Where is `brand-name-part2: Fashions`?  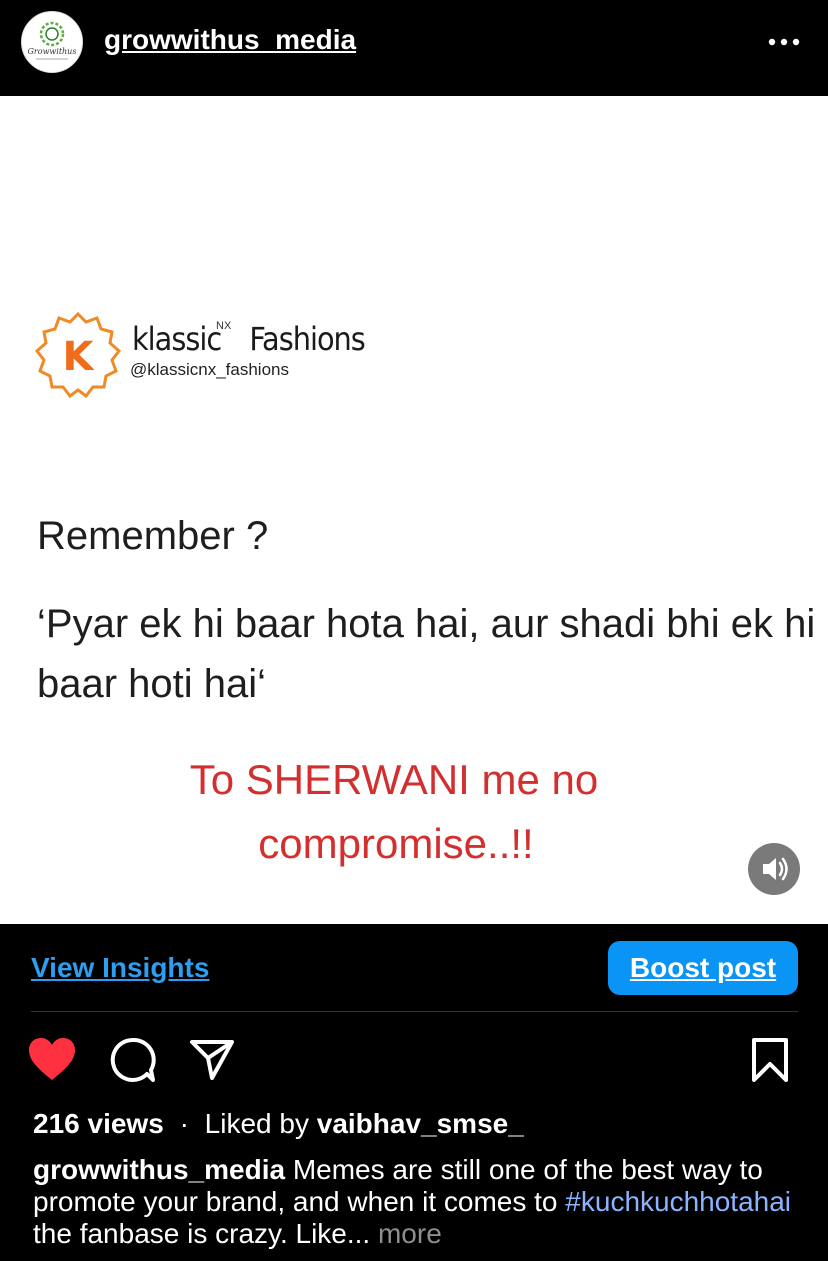
brand-name-part2: Fashions is located at coordinates (307, 339).